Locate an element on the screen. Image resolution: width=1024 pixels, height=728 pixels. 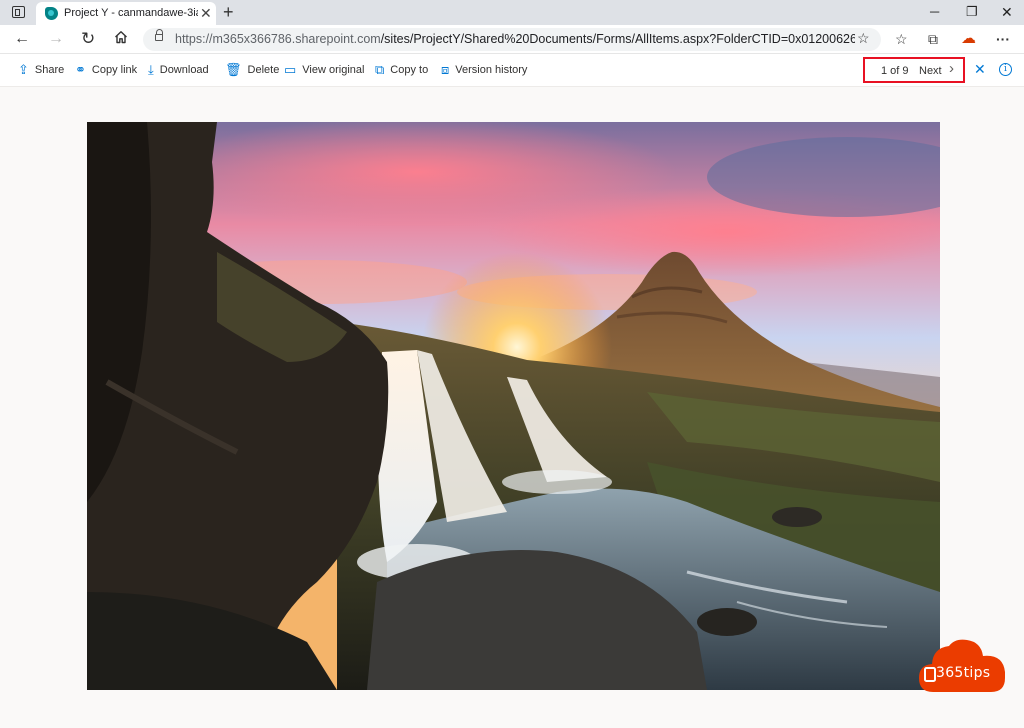
sharepoint-favicon-icon is located at coordinates (51, 13).